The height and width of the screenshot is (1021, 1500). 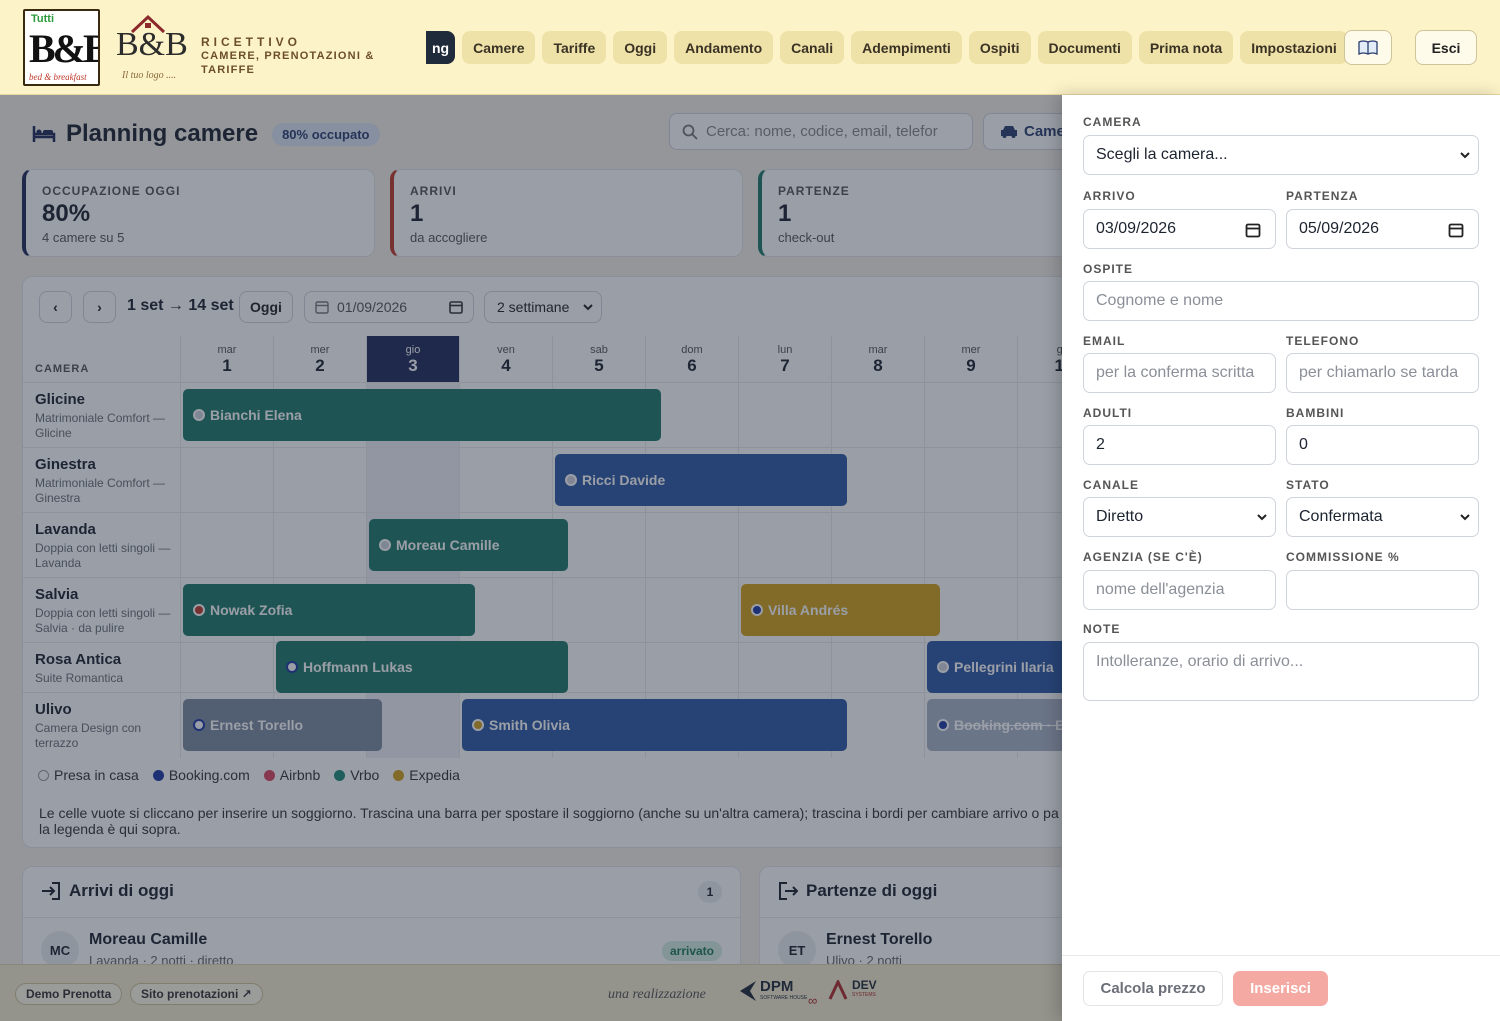 I want to click on logo2-mark: B&B, so click(x=152, y=44).